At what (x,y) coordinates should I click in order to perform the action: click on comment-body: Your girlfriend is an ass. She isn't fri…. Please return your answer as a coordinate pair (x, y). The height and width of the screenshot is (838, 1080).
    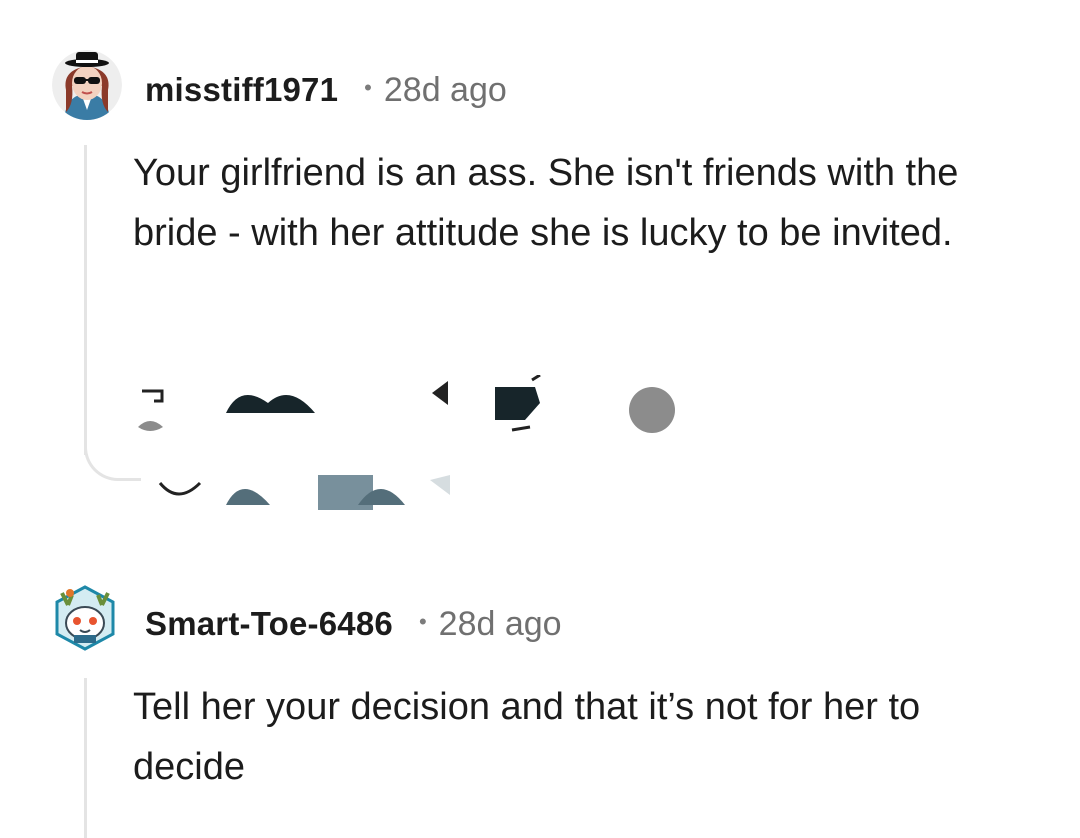
    Looking at the image, I should click on (546, 203).